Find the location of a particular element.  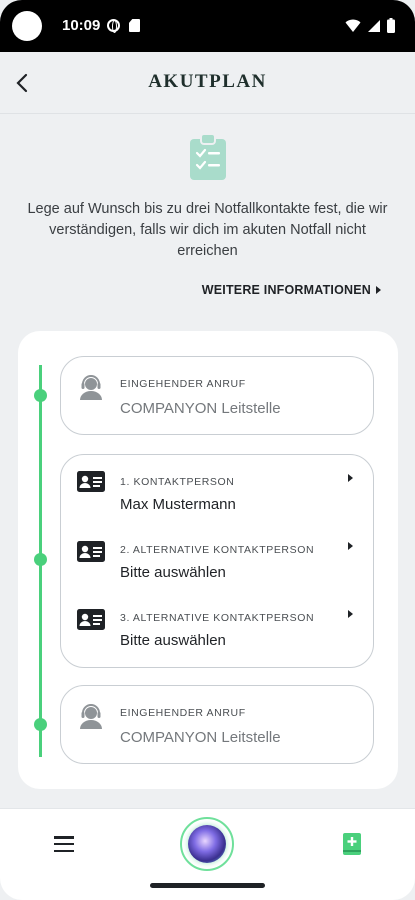

camera-cutout is located at coordinates (27, 26).